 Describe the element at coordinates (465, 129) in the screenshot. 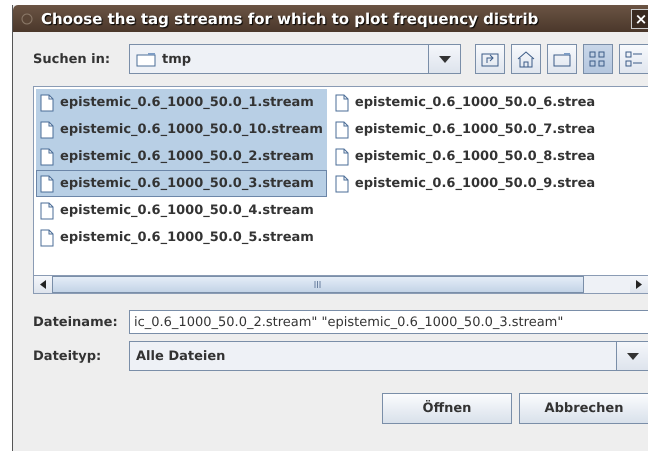

I see `file-item: epistemic_0.6_1000_50.0_7.strea` at that location.